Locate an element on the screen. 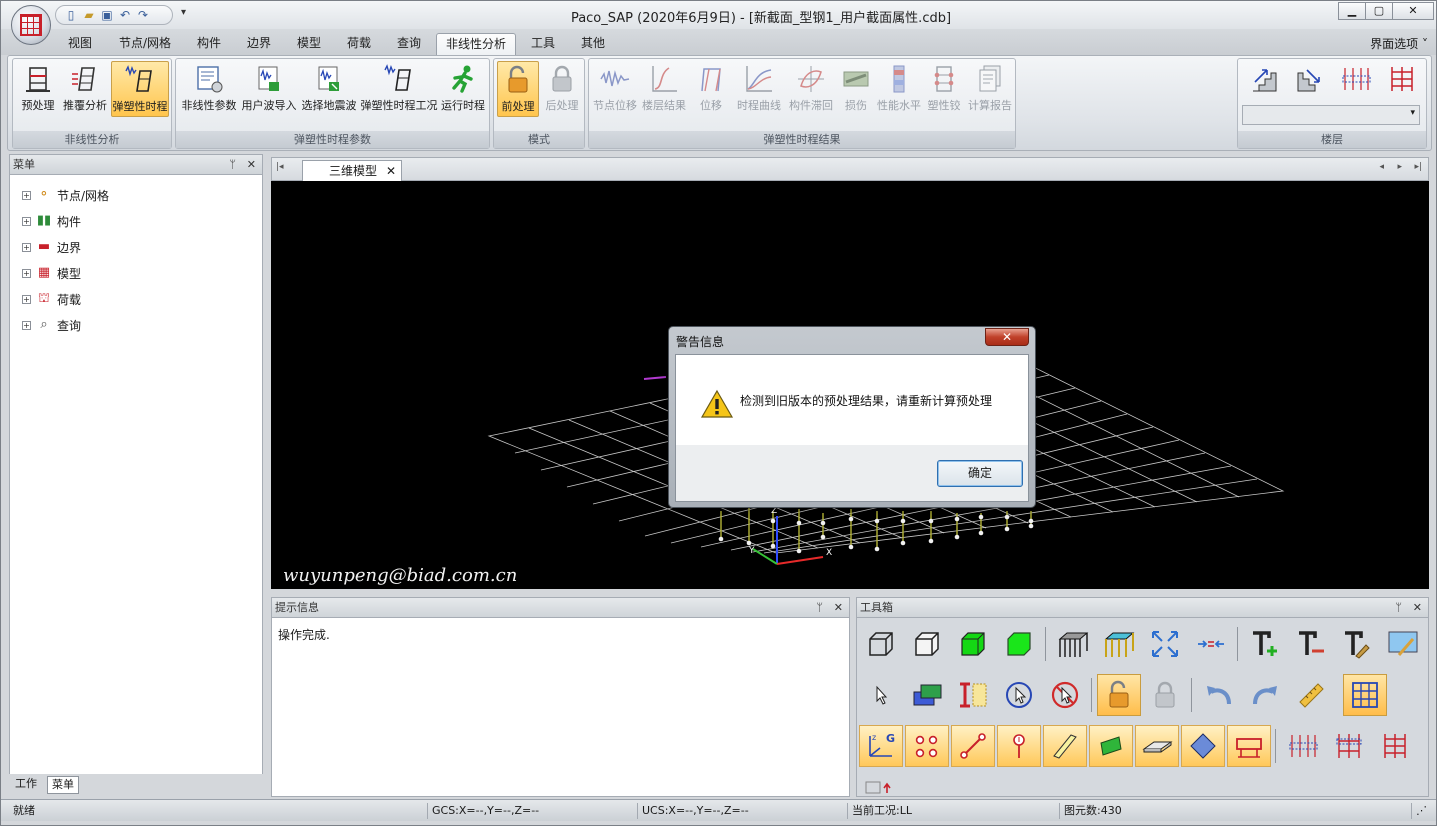  tab-members: 构件 is located at coordinates (209, 44).